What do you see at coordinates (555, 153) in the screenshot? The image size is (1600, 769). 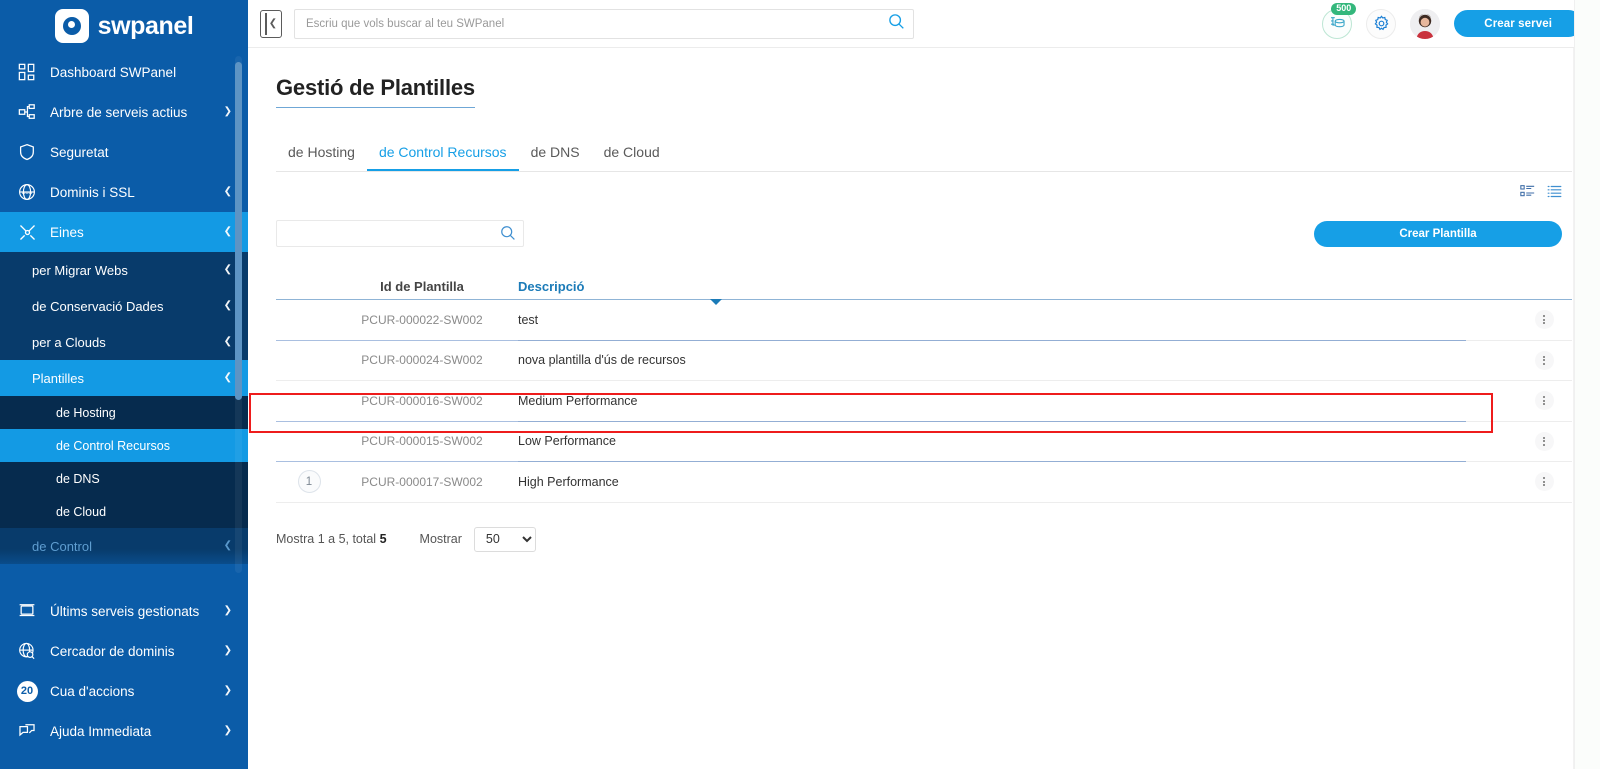 I see `tab-de-dns: de DNS` at bounding box center [555, 153].